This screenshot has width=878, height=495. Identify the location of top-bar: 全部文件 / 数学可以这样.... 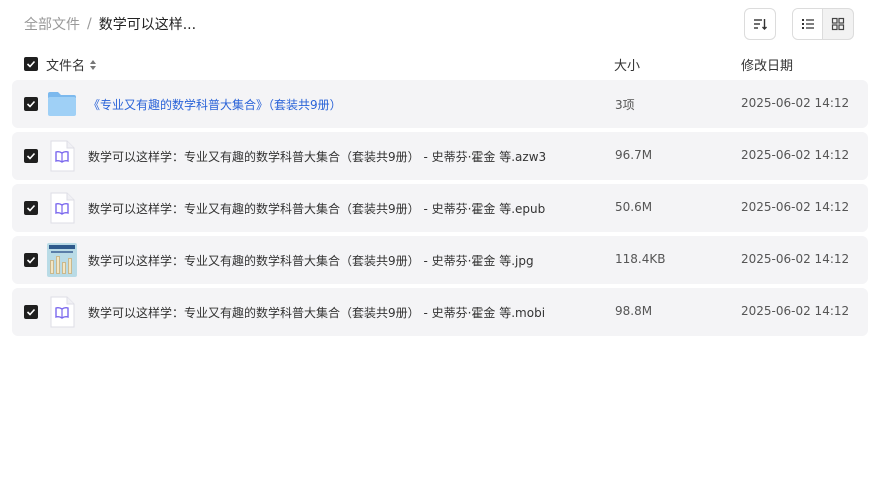
(439, 24).